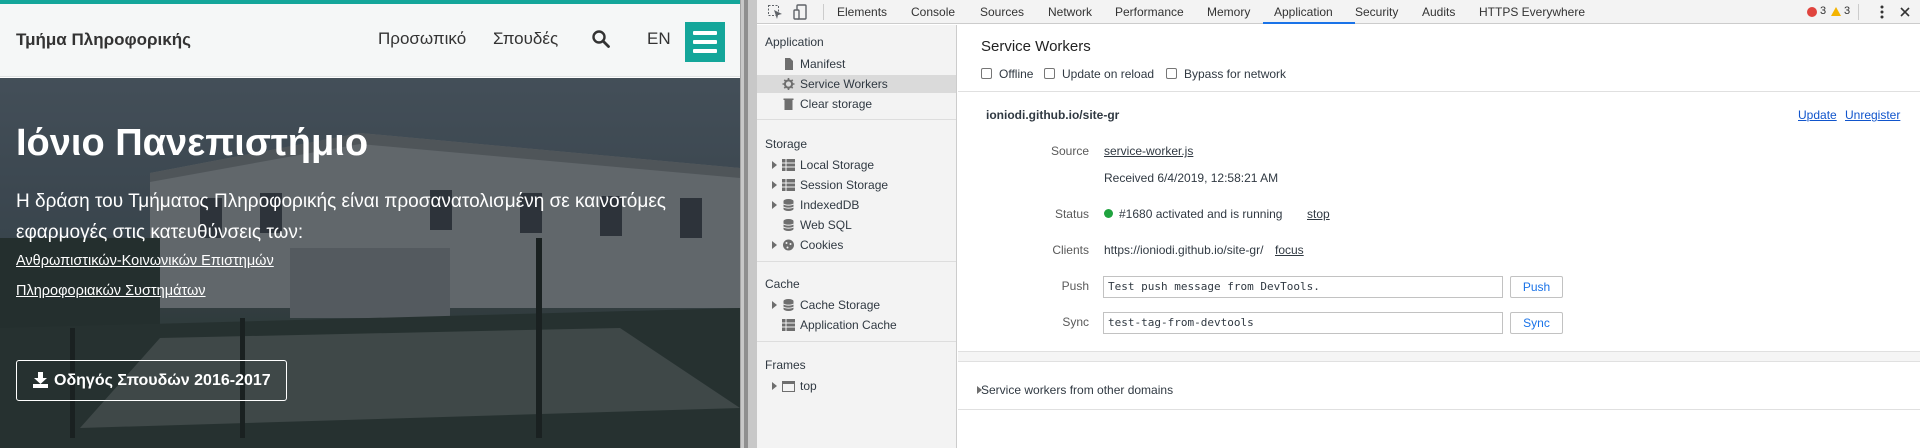 This screenshot has width=1920, height=448. Describe the element at coordinates (1016, 74) in the screenshot. I see `checkbox-label: Offline` at that location.